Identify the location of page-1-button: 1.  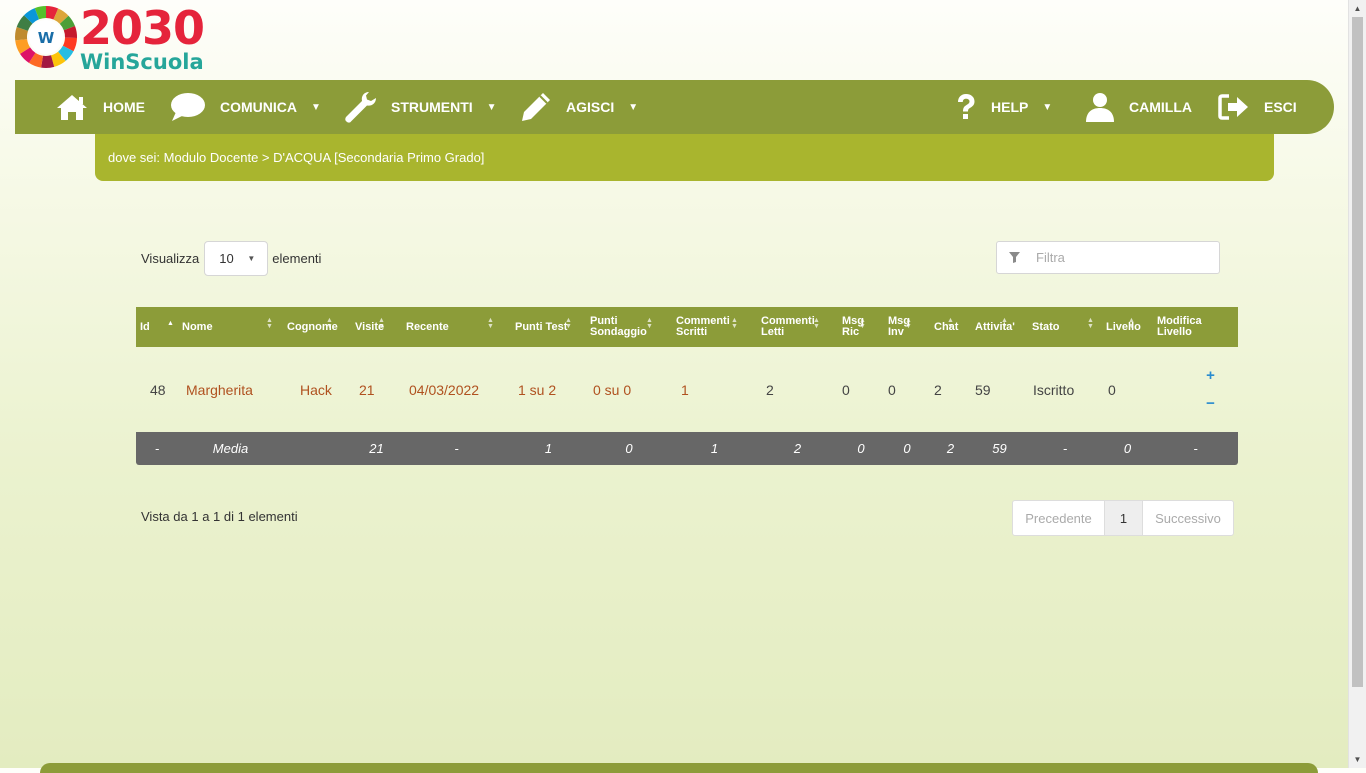
(1124, 518).